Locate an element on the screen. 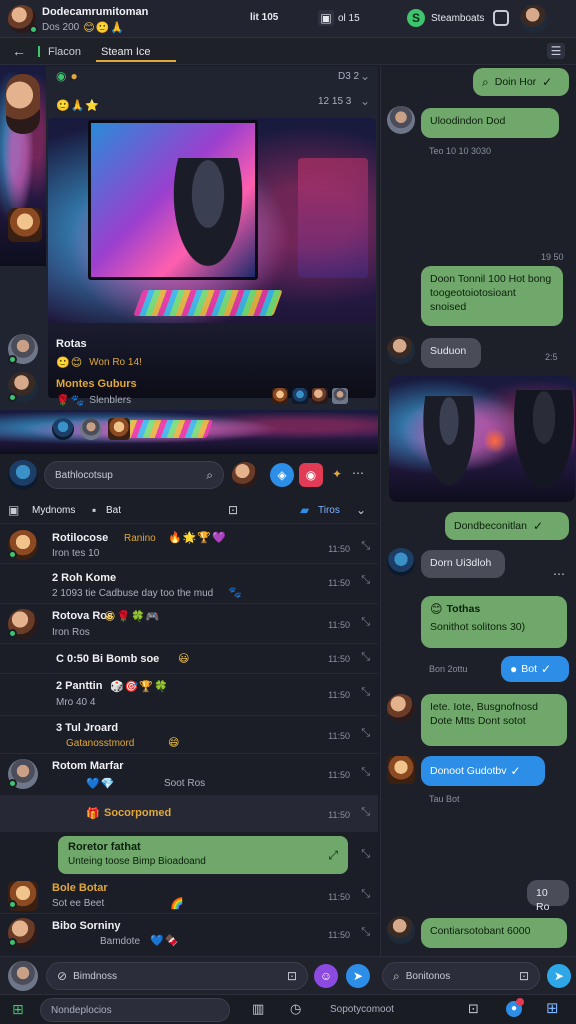 The width and height of the screenshot is (576, 1024). attach-icon: ⊘ is located at coordinates (62, 976).